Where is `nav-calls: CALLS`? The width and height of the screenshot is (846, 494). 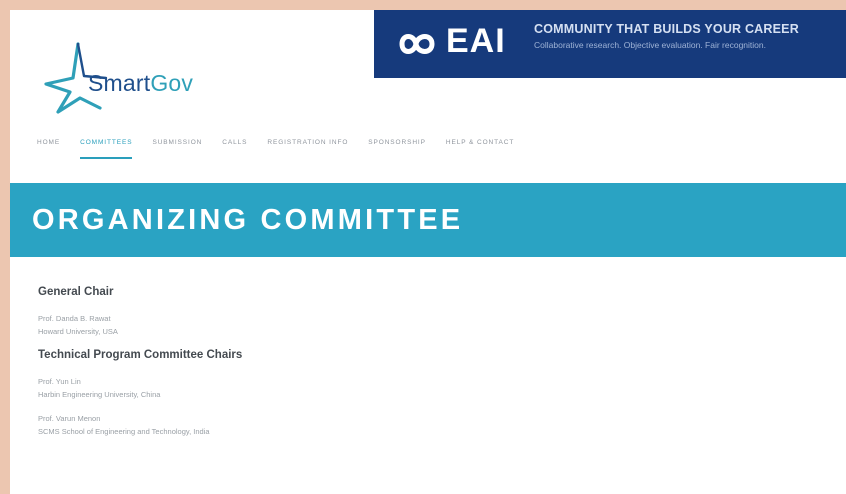 nav-calls: CALLS is located at coordinates (234, 149).